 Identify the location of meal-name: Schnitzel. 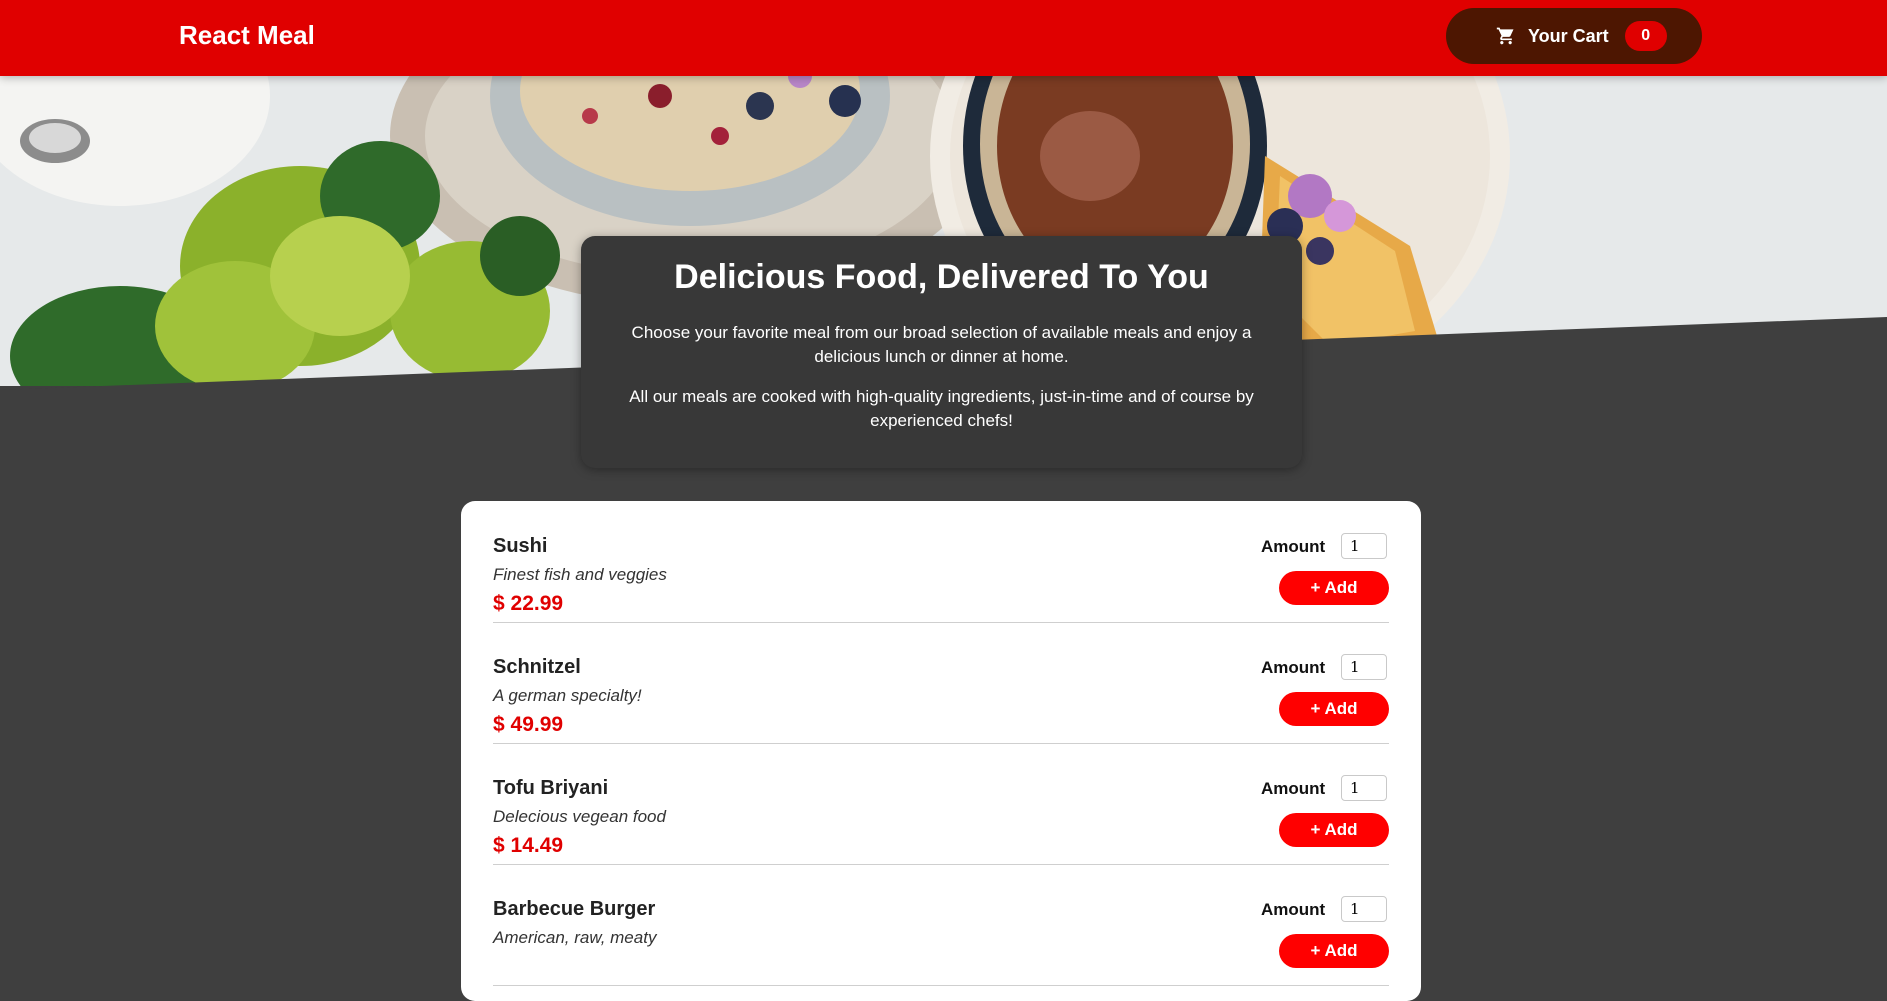
(537, 667).